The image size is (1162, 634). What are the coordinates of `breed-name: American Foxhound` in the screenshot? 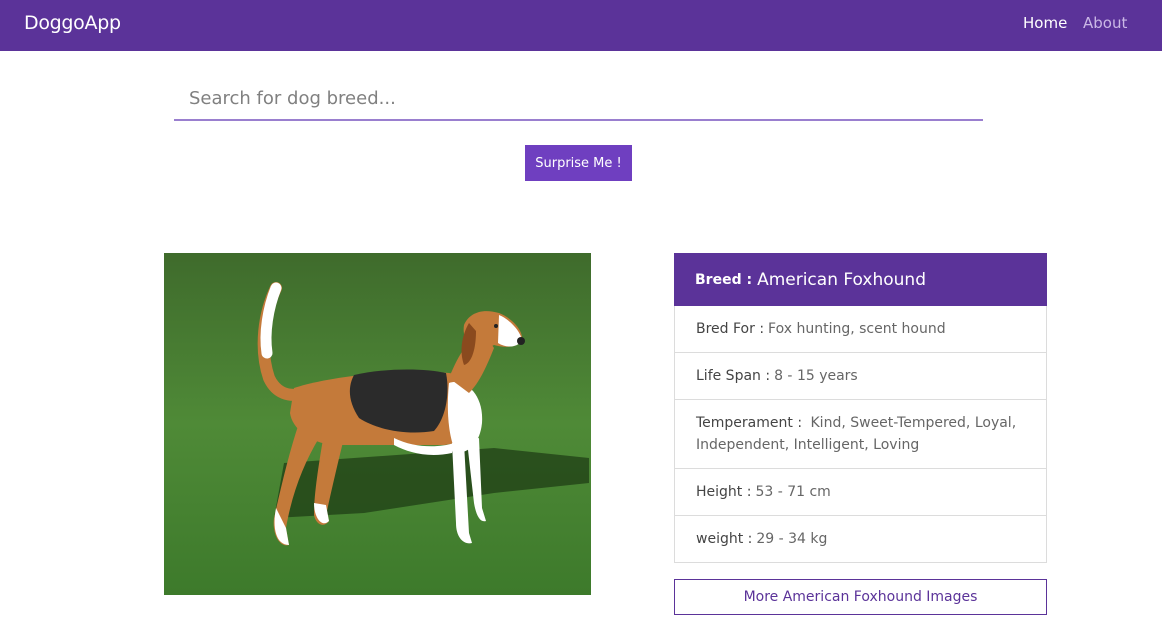 It's located at (841, 279).